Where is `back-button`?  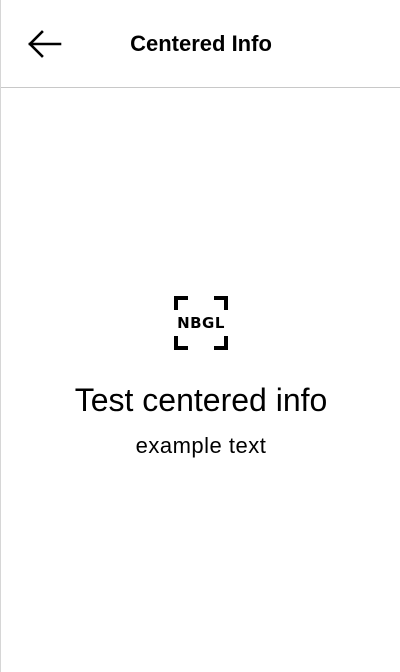 back-button is located at coordinates (45, 44).